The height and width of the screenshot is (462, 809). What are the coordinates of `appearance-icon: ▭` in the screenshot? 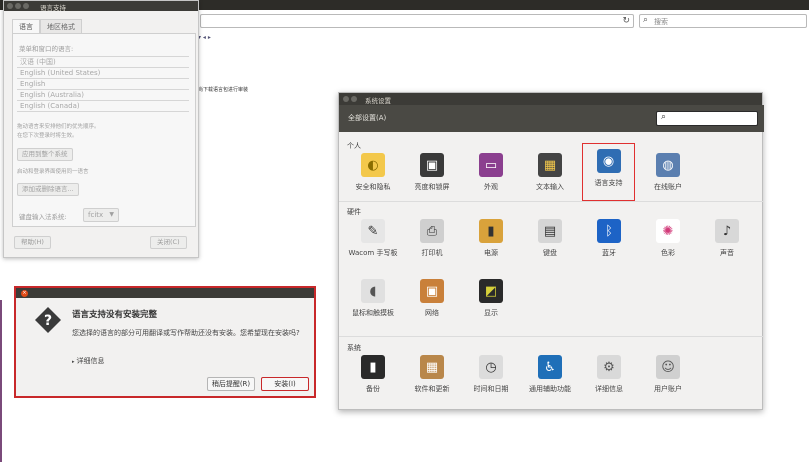 It's located at (491, 165).